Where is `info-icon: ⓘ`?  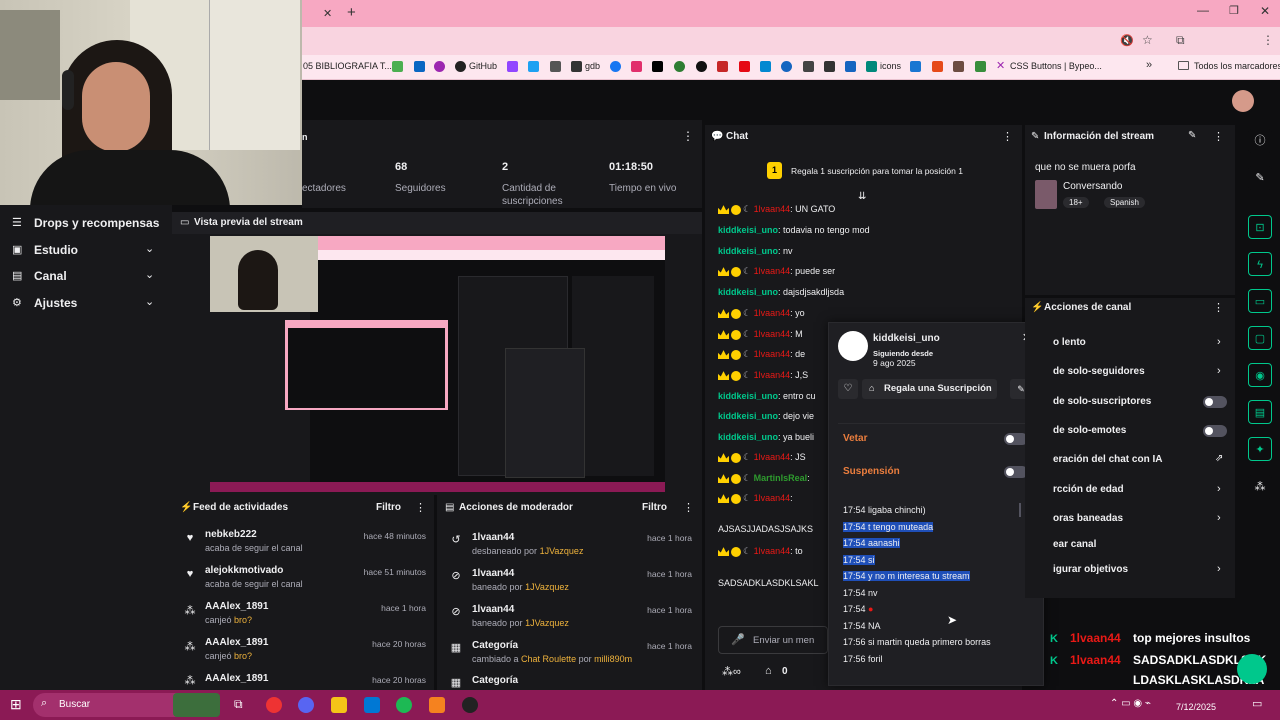
info-icon: ⓘ is located at coordinates (1260, 141).